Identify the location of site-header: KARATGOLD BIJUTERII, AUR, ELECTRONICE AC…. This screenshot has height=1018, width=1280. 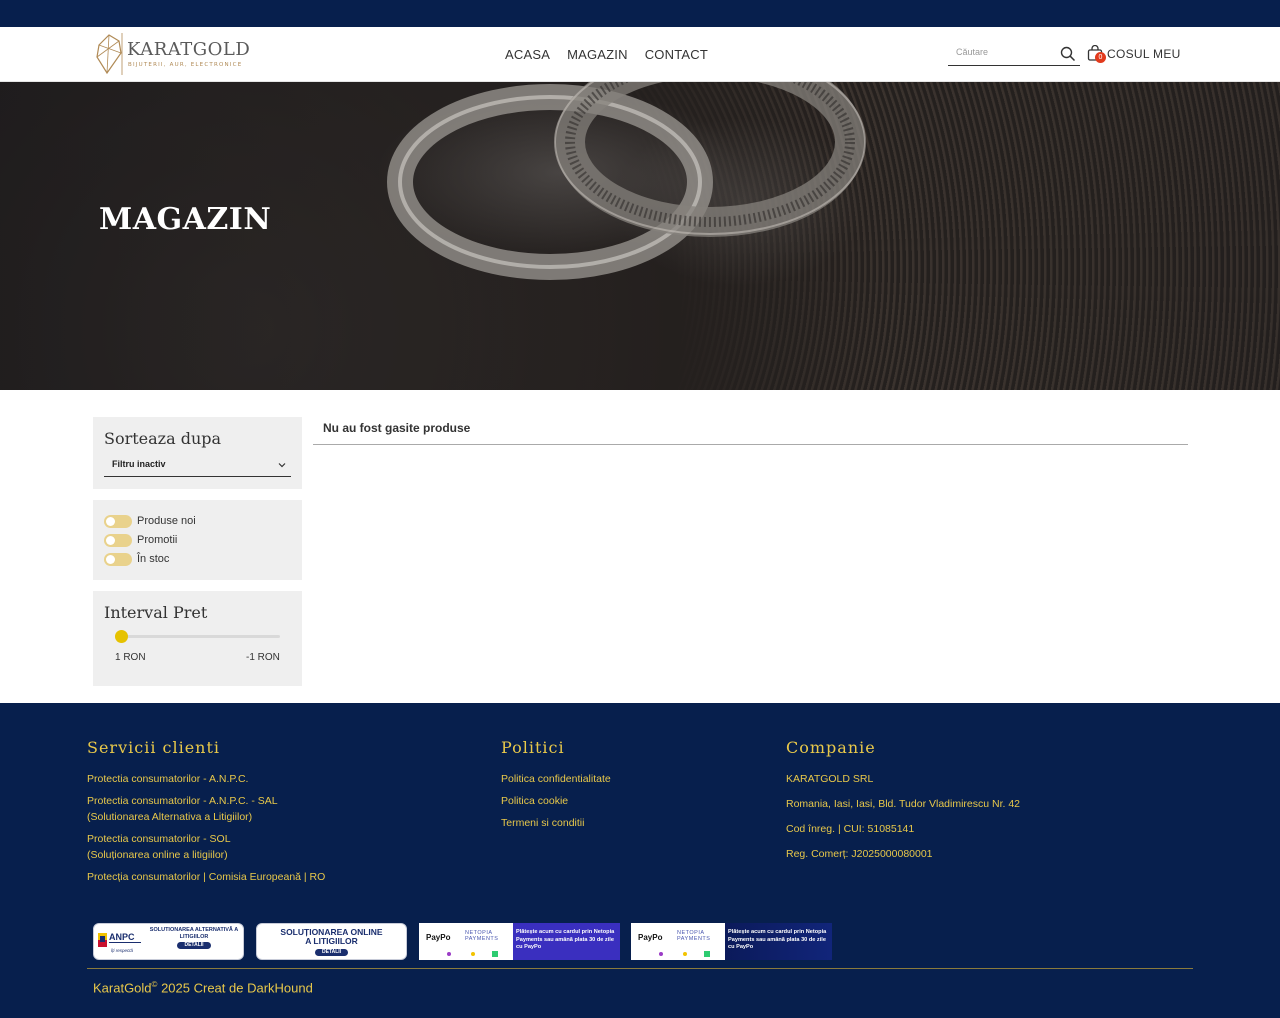
(640, 54).